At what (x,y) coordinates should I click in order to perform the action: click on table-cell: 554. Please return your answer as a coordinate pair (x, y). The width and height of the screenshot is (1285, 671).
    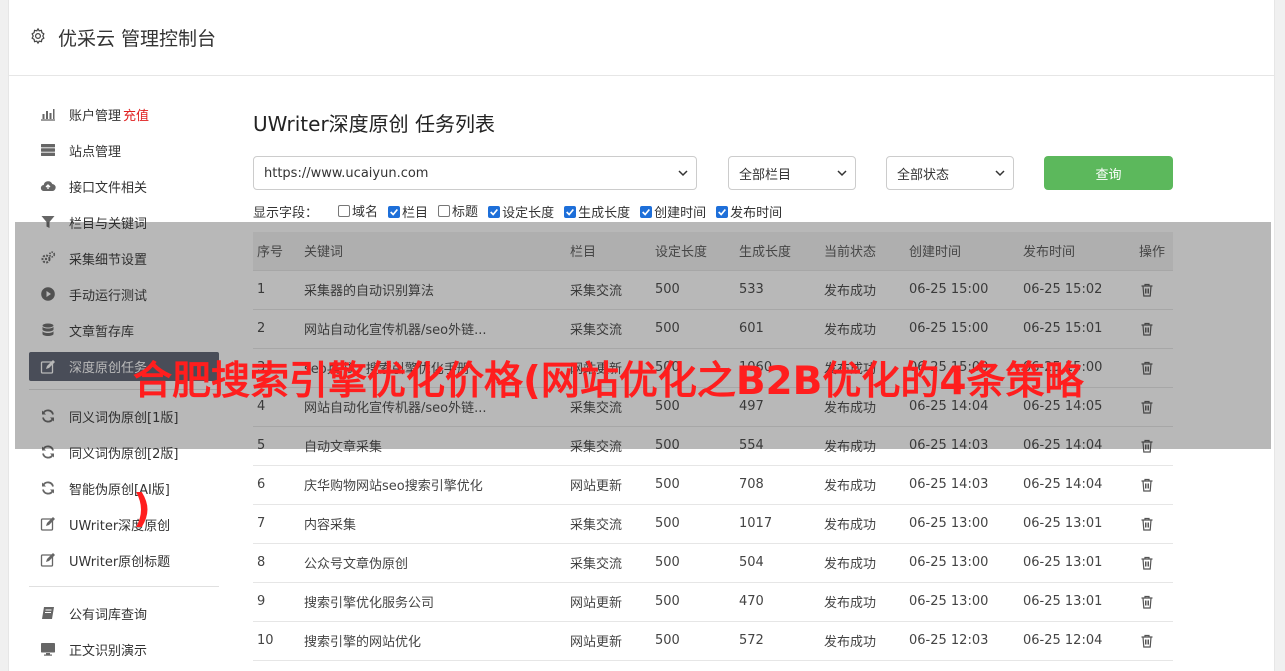
    Looking at the image, I should click on (777, 446).